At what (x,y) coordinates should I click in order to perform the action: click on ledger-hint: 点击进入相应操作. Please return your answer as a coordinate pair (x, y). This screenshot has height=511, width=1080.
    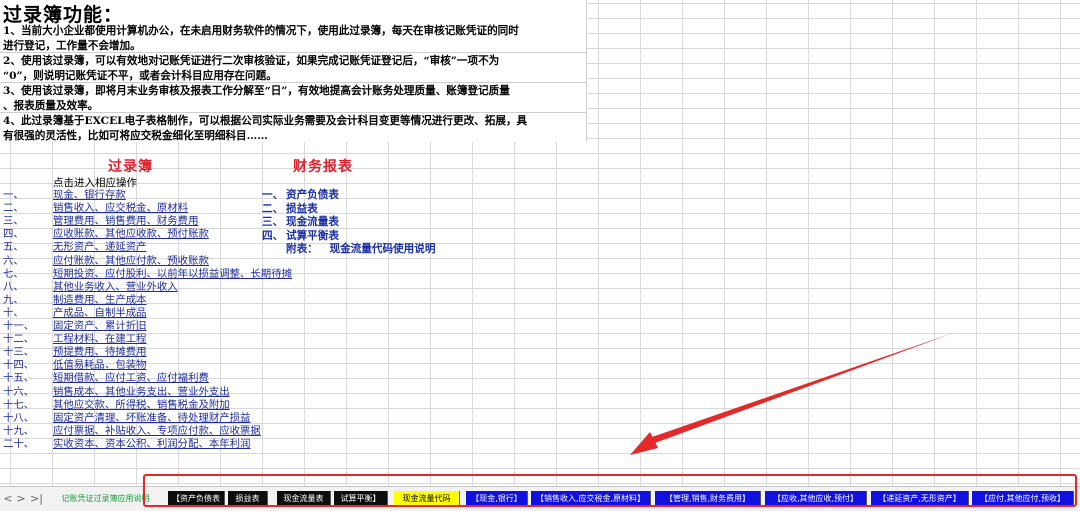
    Looking at the image, I should click on (95, 183).